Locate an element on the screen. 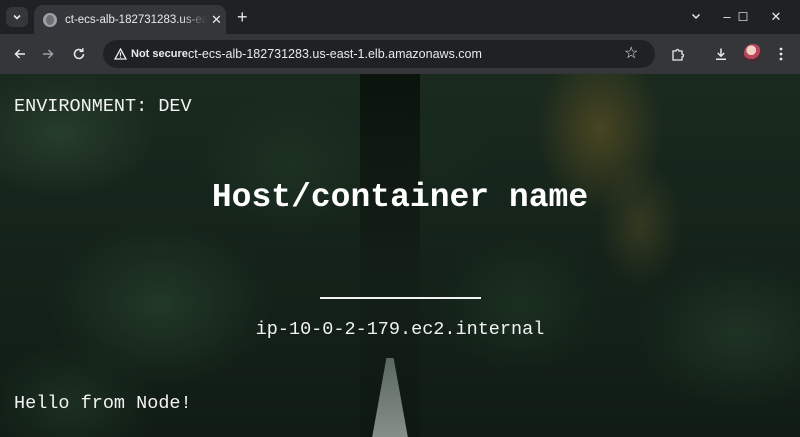 This screenshot has width=800, height=437. arrow-left-icon is located at coordinates (19, 54).